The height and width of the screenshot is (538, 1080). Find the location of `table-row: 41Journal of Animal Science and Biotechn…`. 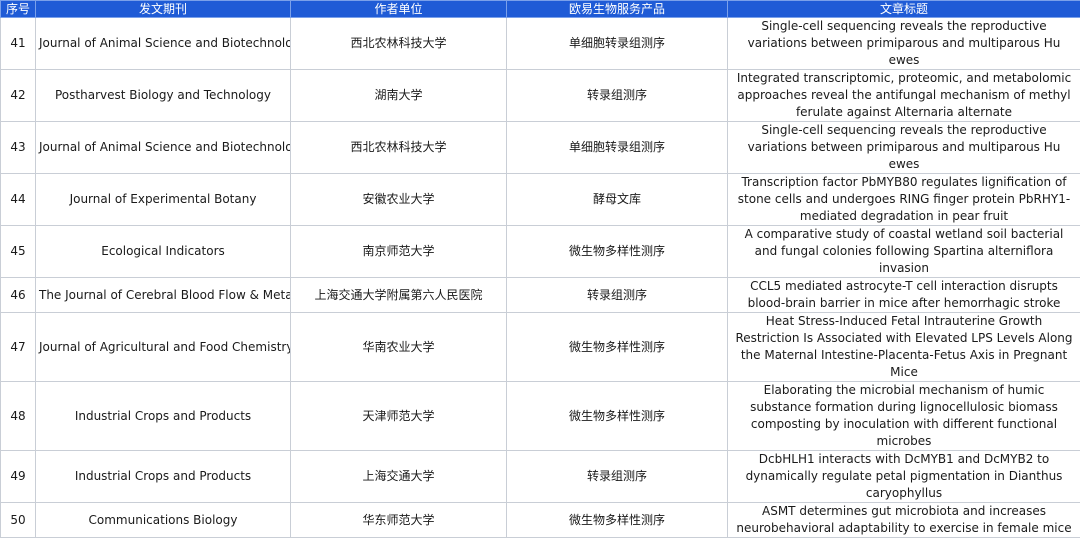

table-row: 41Journal of Animal Science and Biotechn… is located at coordinates (540, 44).